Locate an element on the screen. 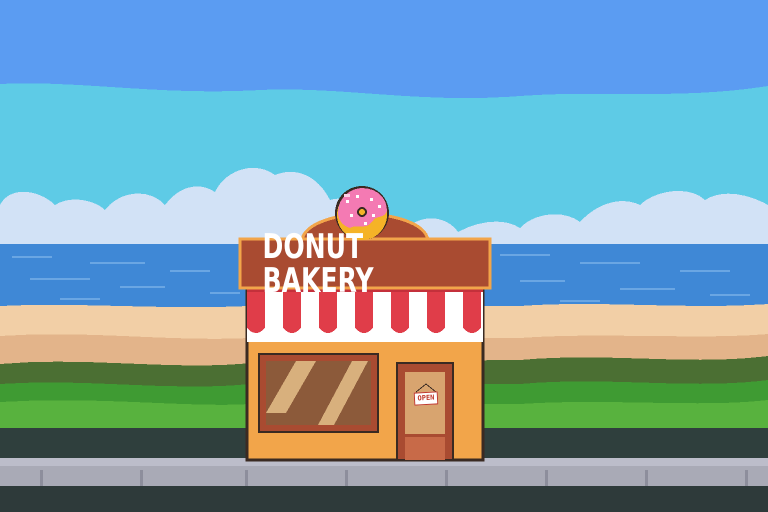 Image resolution: width=768 pixels, height=512 pixels. door-open-sign: OPEN is located at coordinates (426, 398).